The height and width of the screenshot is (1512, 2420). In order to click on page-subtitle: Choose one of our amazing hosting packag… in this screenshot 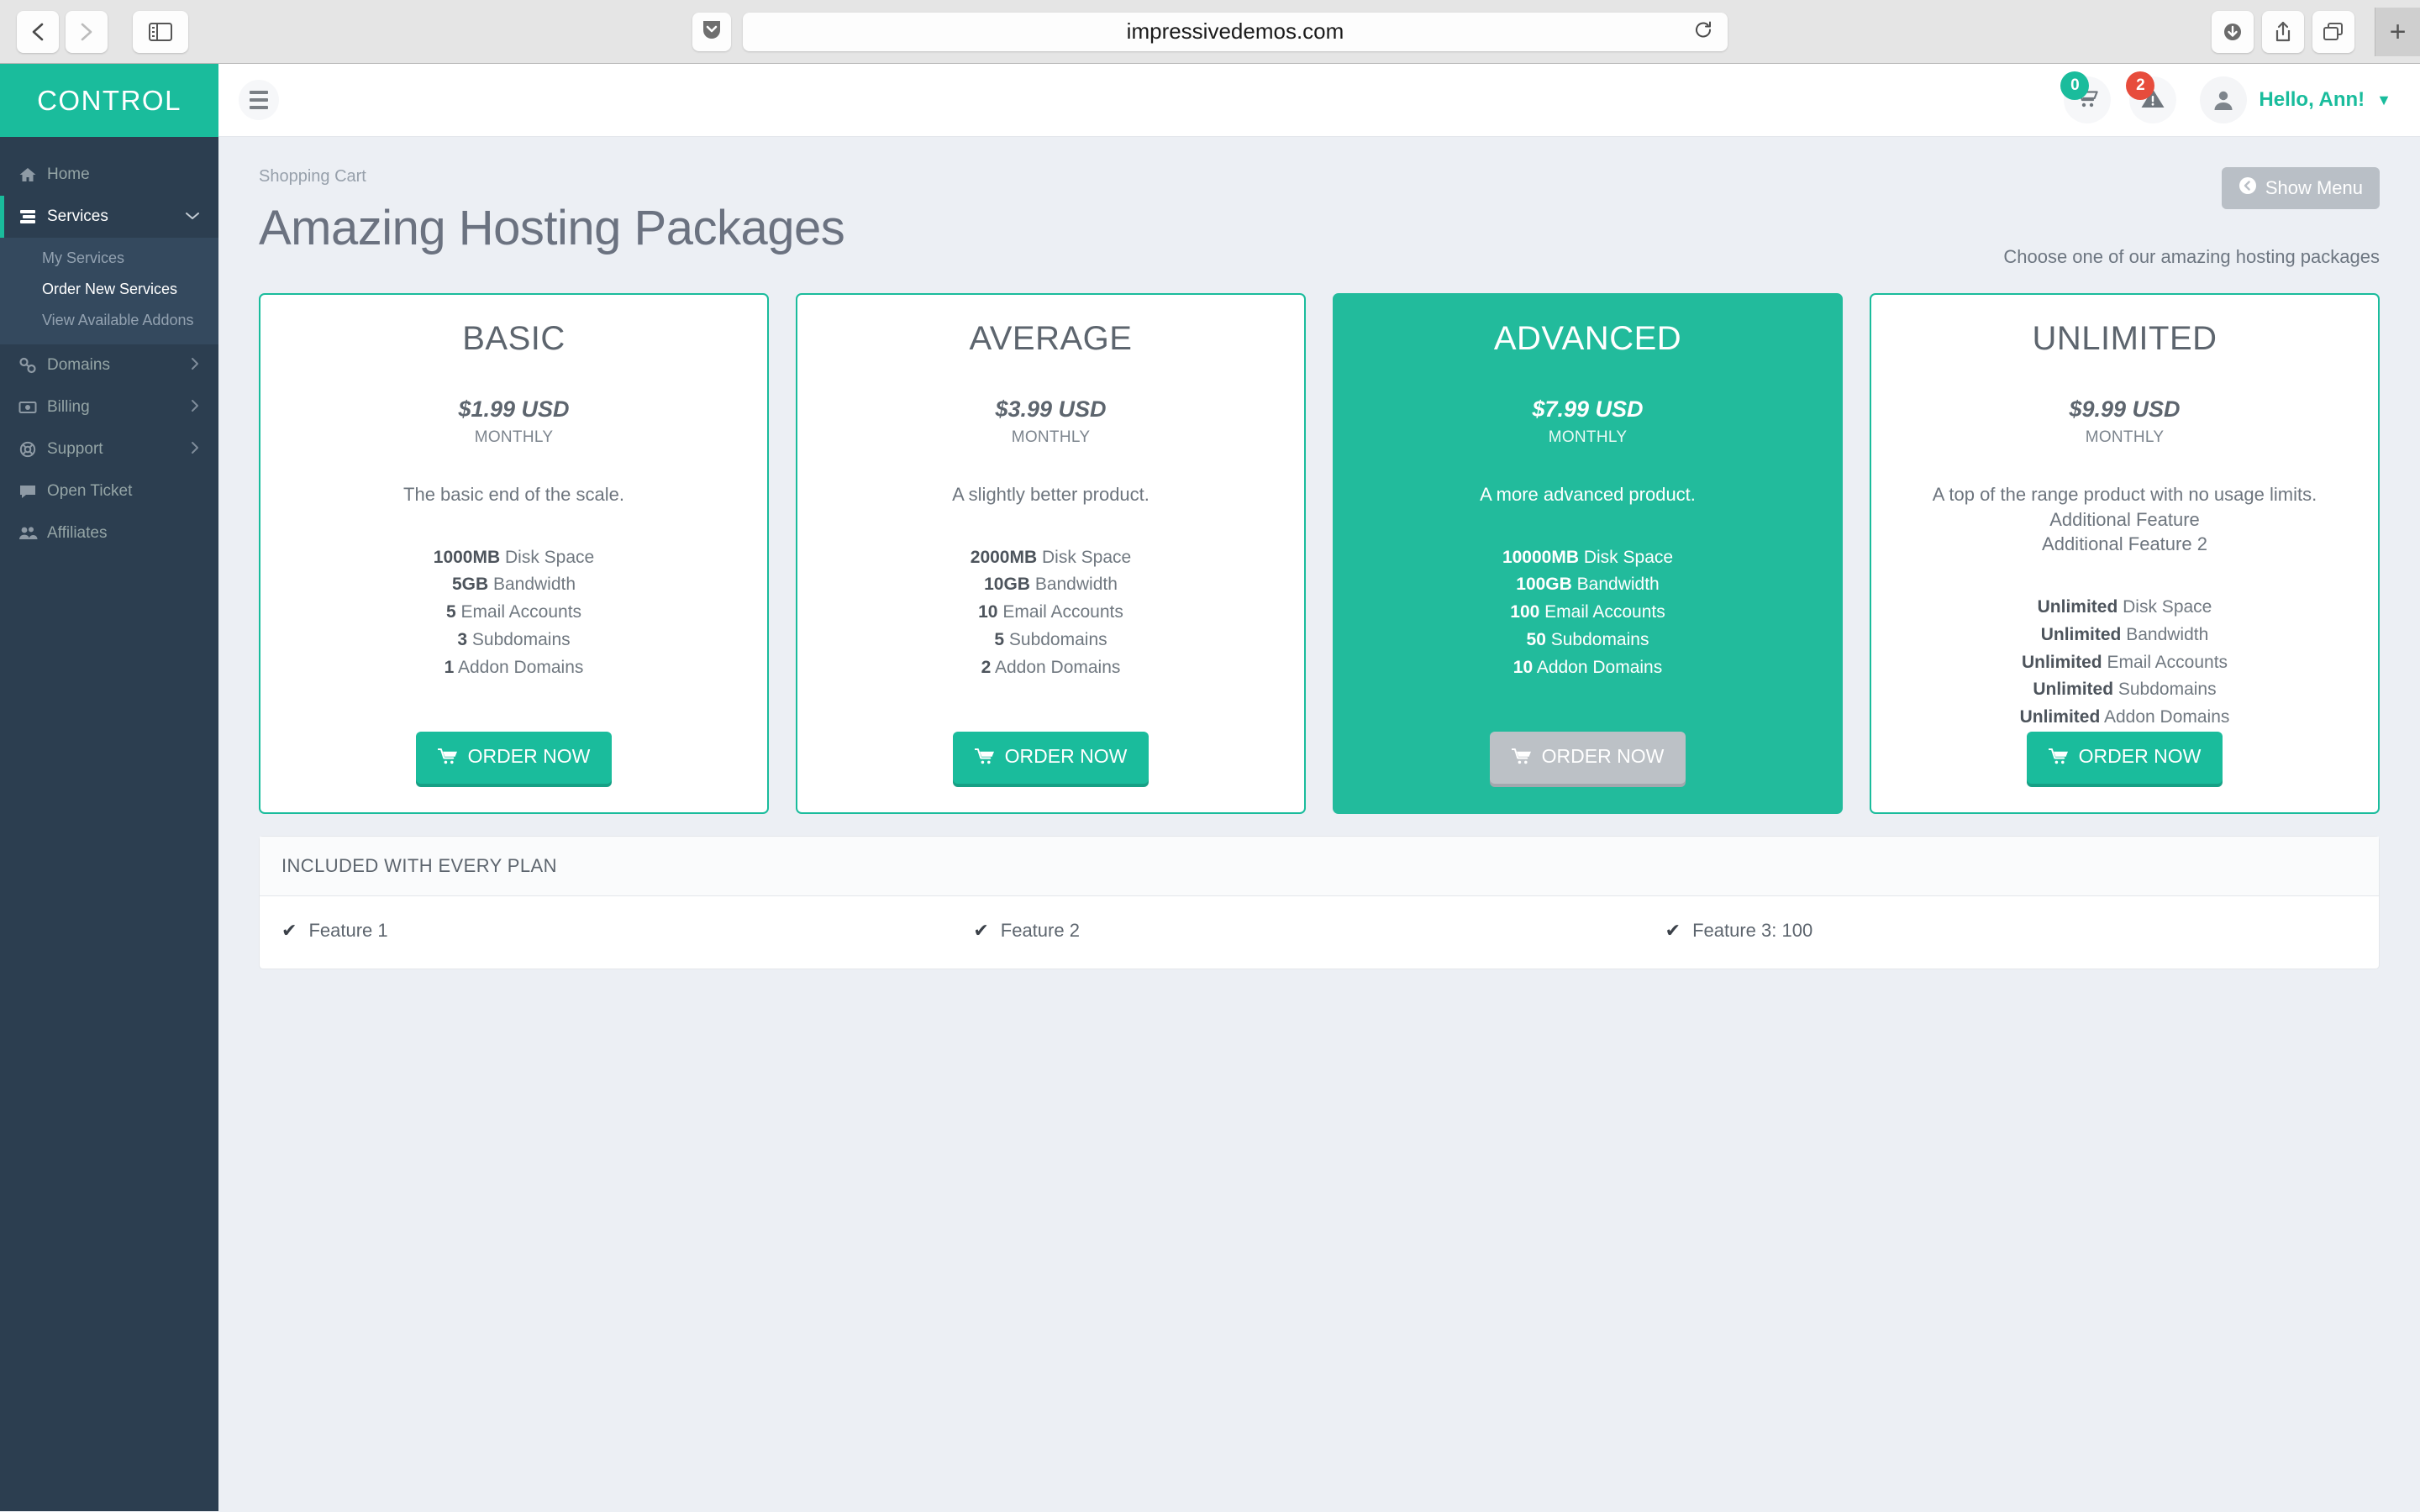, I will do `click(2191, 256)`.